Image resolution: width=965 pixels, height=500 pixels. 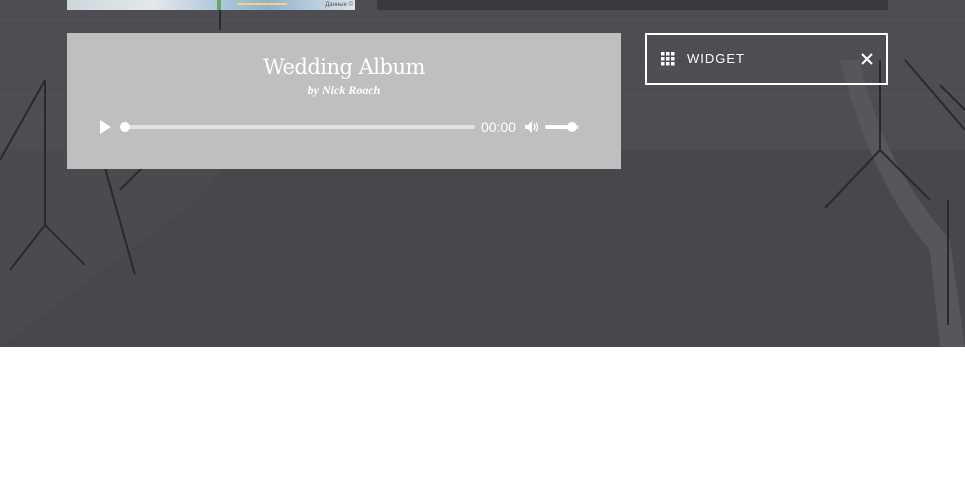 What do you see at coordinates (766, 59) in the screenshot?
I see `widget-toggle: WIDGET` at bounding box center [766, 59].